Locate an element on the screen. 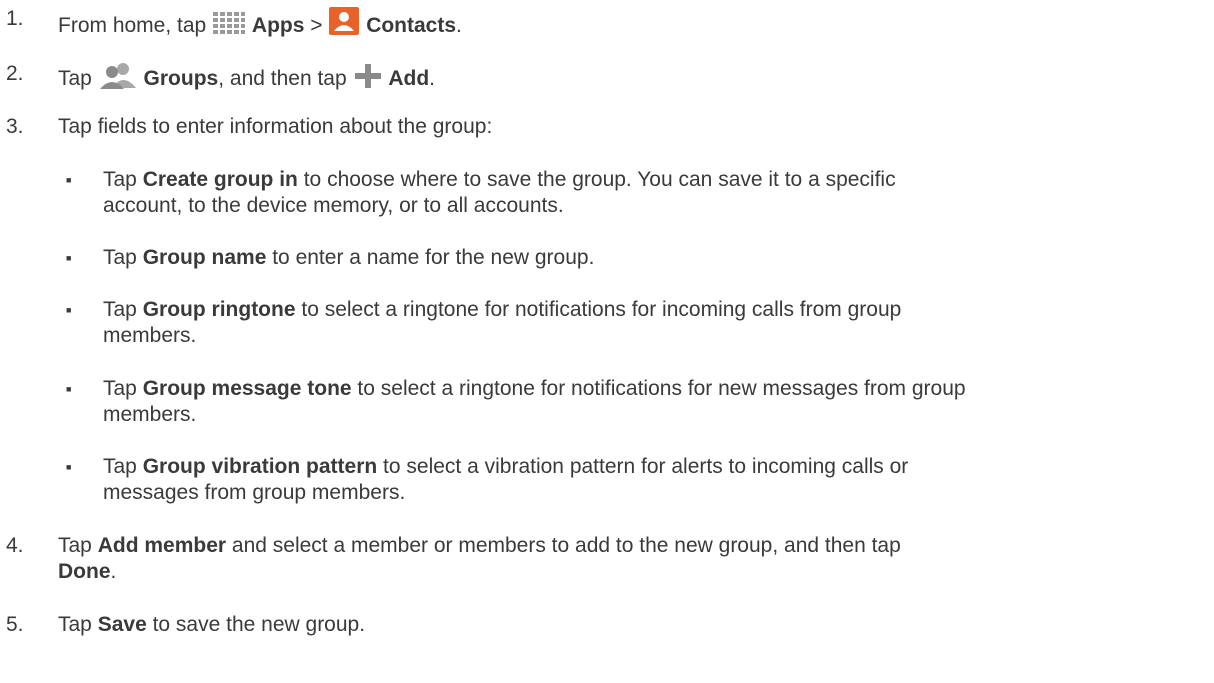 Image resolution: width=1214 pixels, height=683 pixels. step-text: Tap Groups, and then tap Add. is located at coordinates (246, 78).